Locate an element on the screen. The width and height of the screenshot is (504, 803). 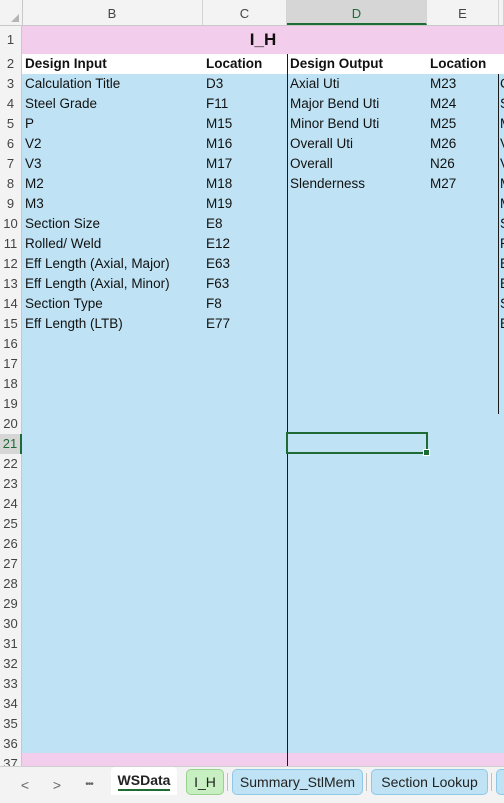
input-location-cell: M16 is located at coordinates (245, 144).